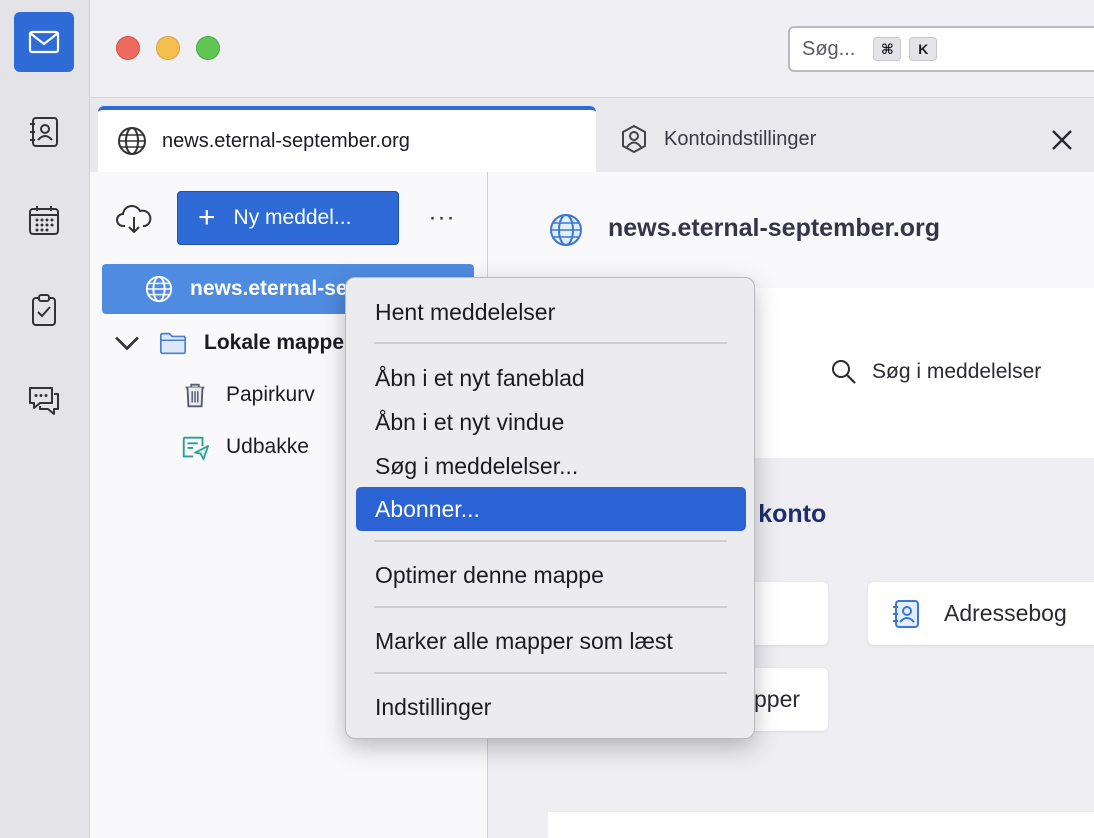 The height and width of the screenshot is (838, 1094). I want to click on folder-icon, so click(173, 343).